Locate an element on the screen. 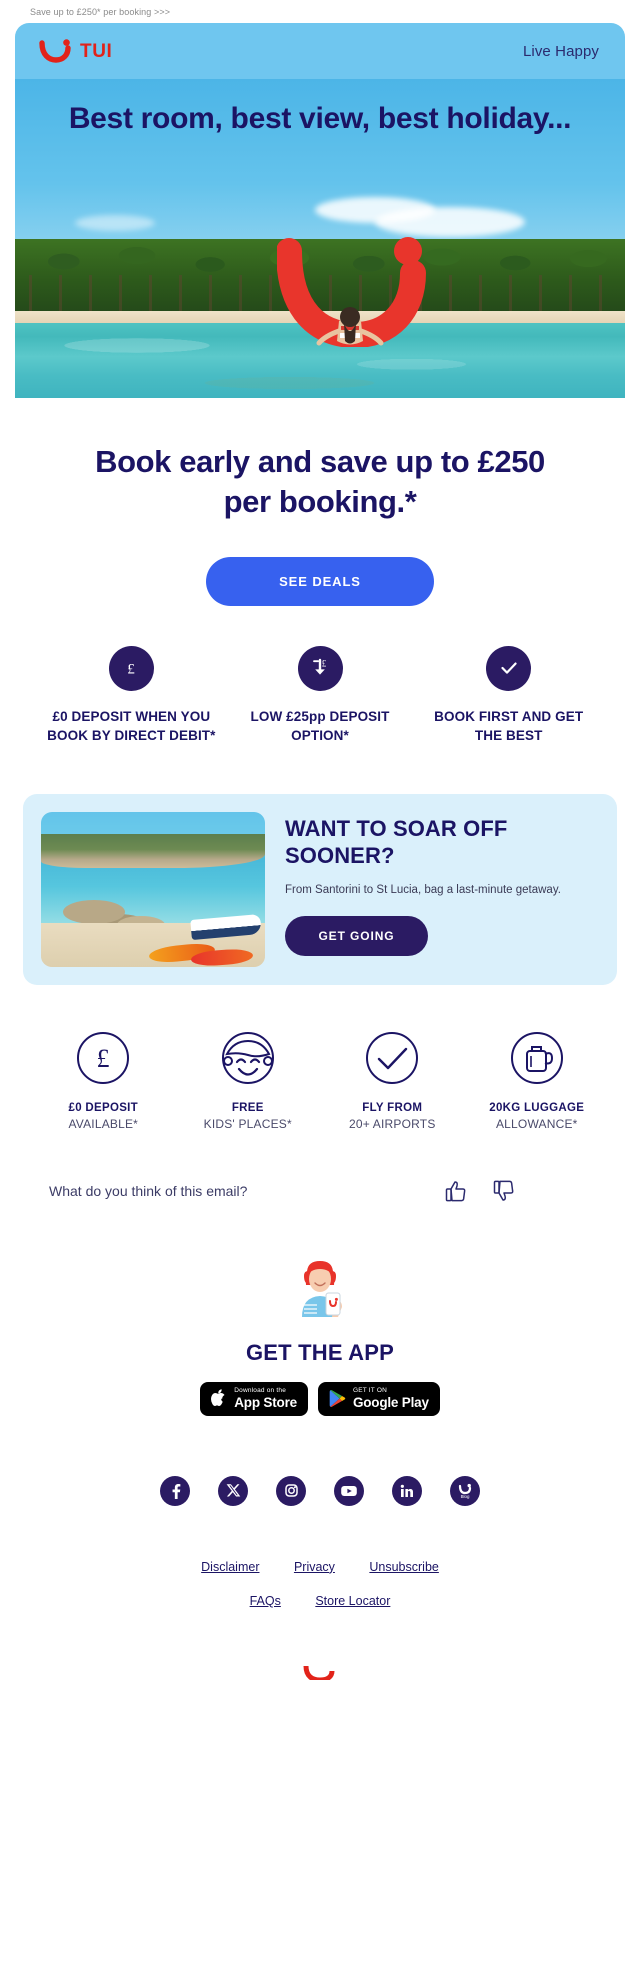  thumbs-group is located at coordinates (518, 1191).